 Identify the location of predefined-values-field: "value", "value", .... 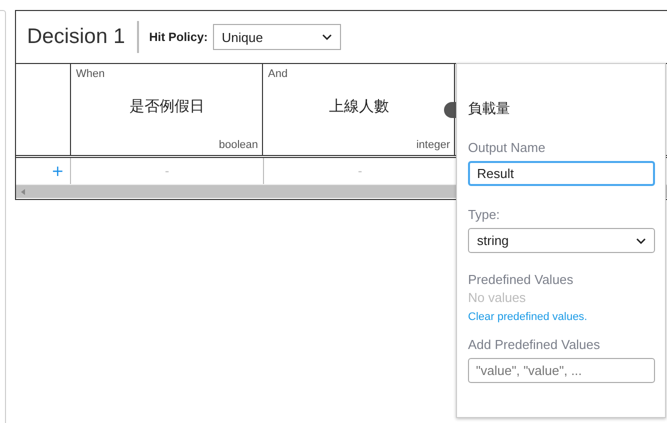
(561, 370).